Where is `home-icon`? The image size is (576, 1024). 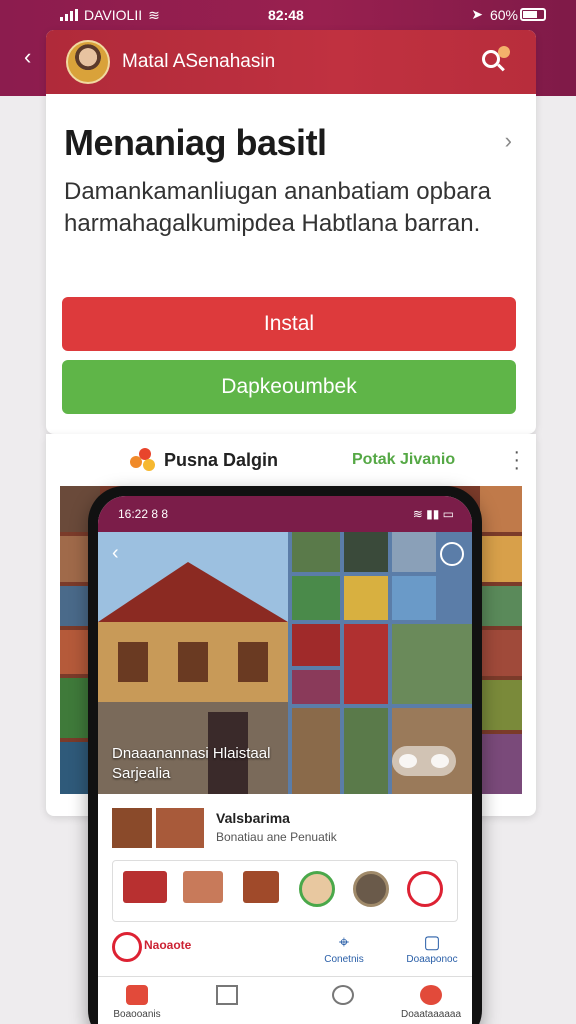
home-icon is located at coordinates (227, 995).